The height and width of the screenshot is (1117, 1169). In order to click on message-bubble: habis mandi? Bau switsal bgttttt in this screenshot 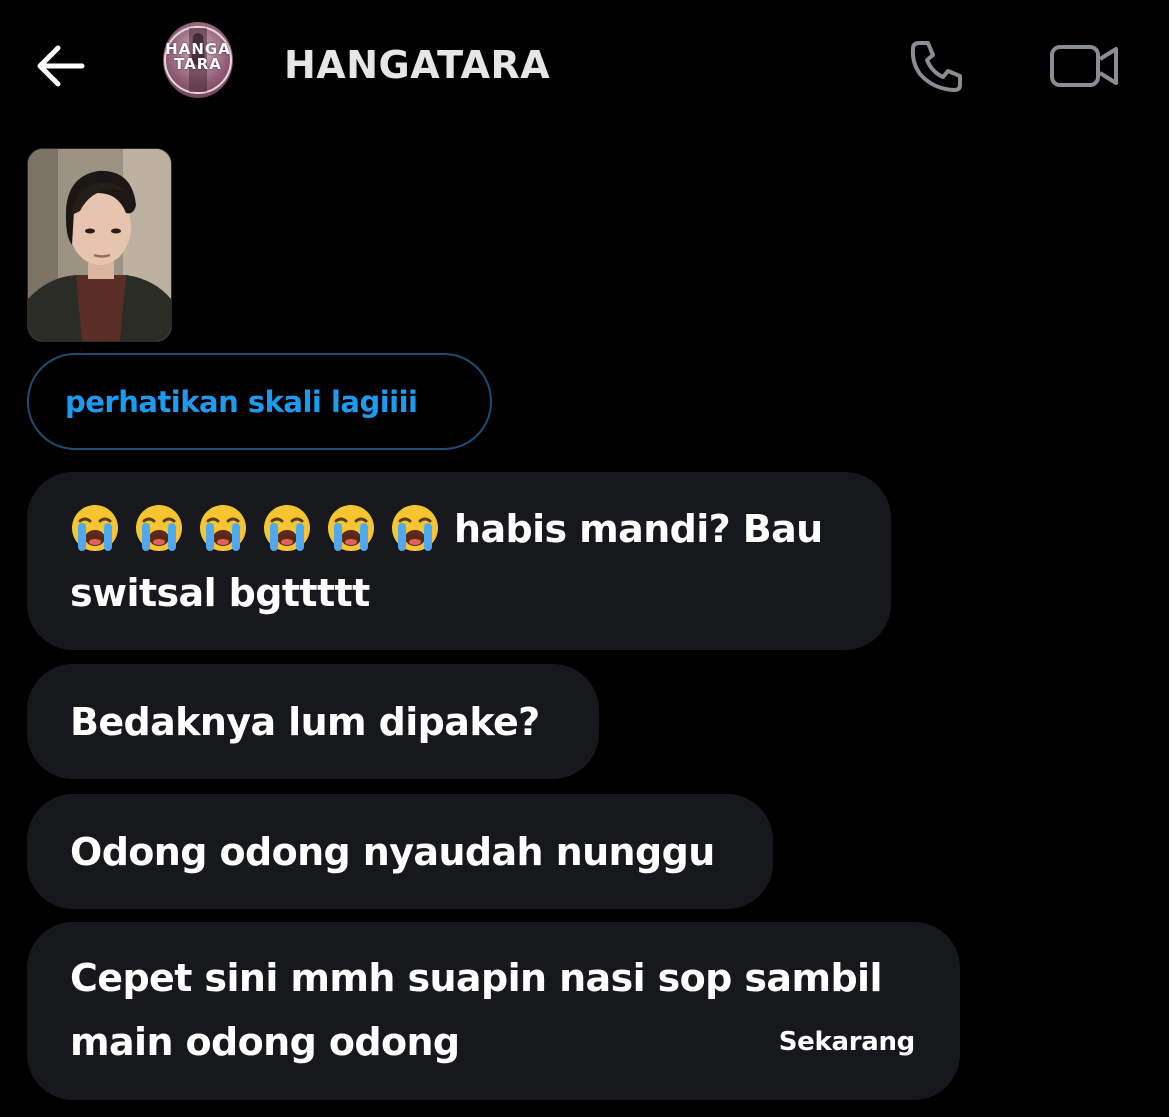, I will do `click(459, 561)`.